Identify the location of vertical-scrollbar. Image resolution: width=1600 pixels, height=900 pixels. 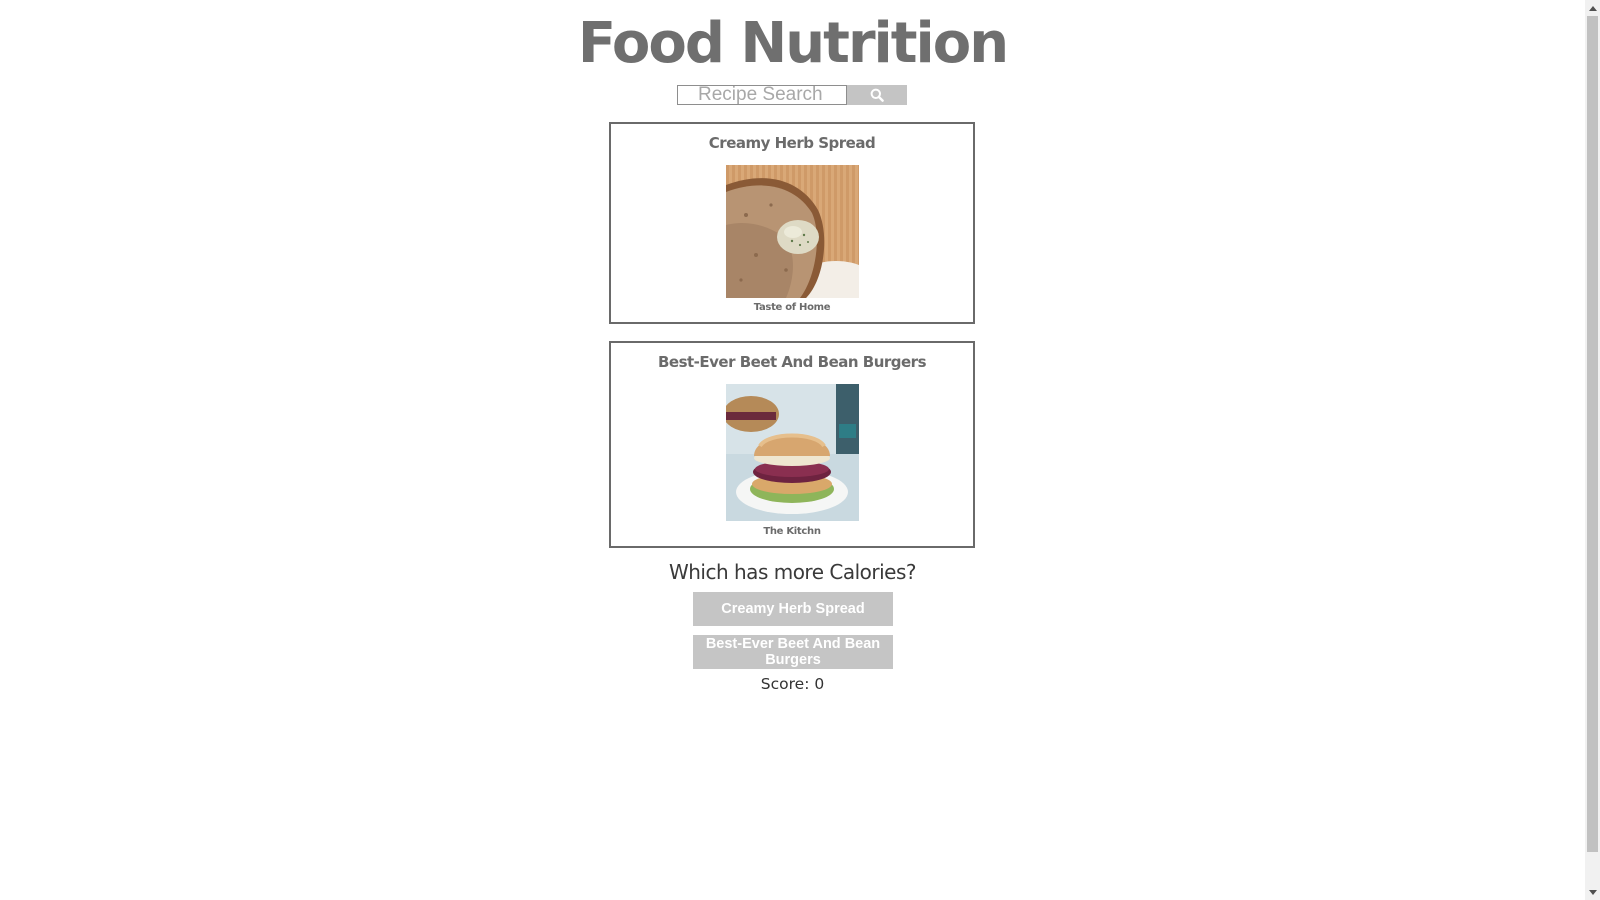
(1592, 450).